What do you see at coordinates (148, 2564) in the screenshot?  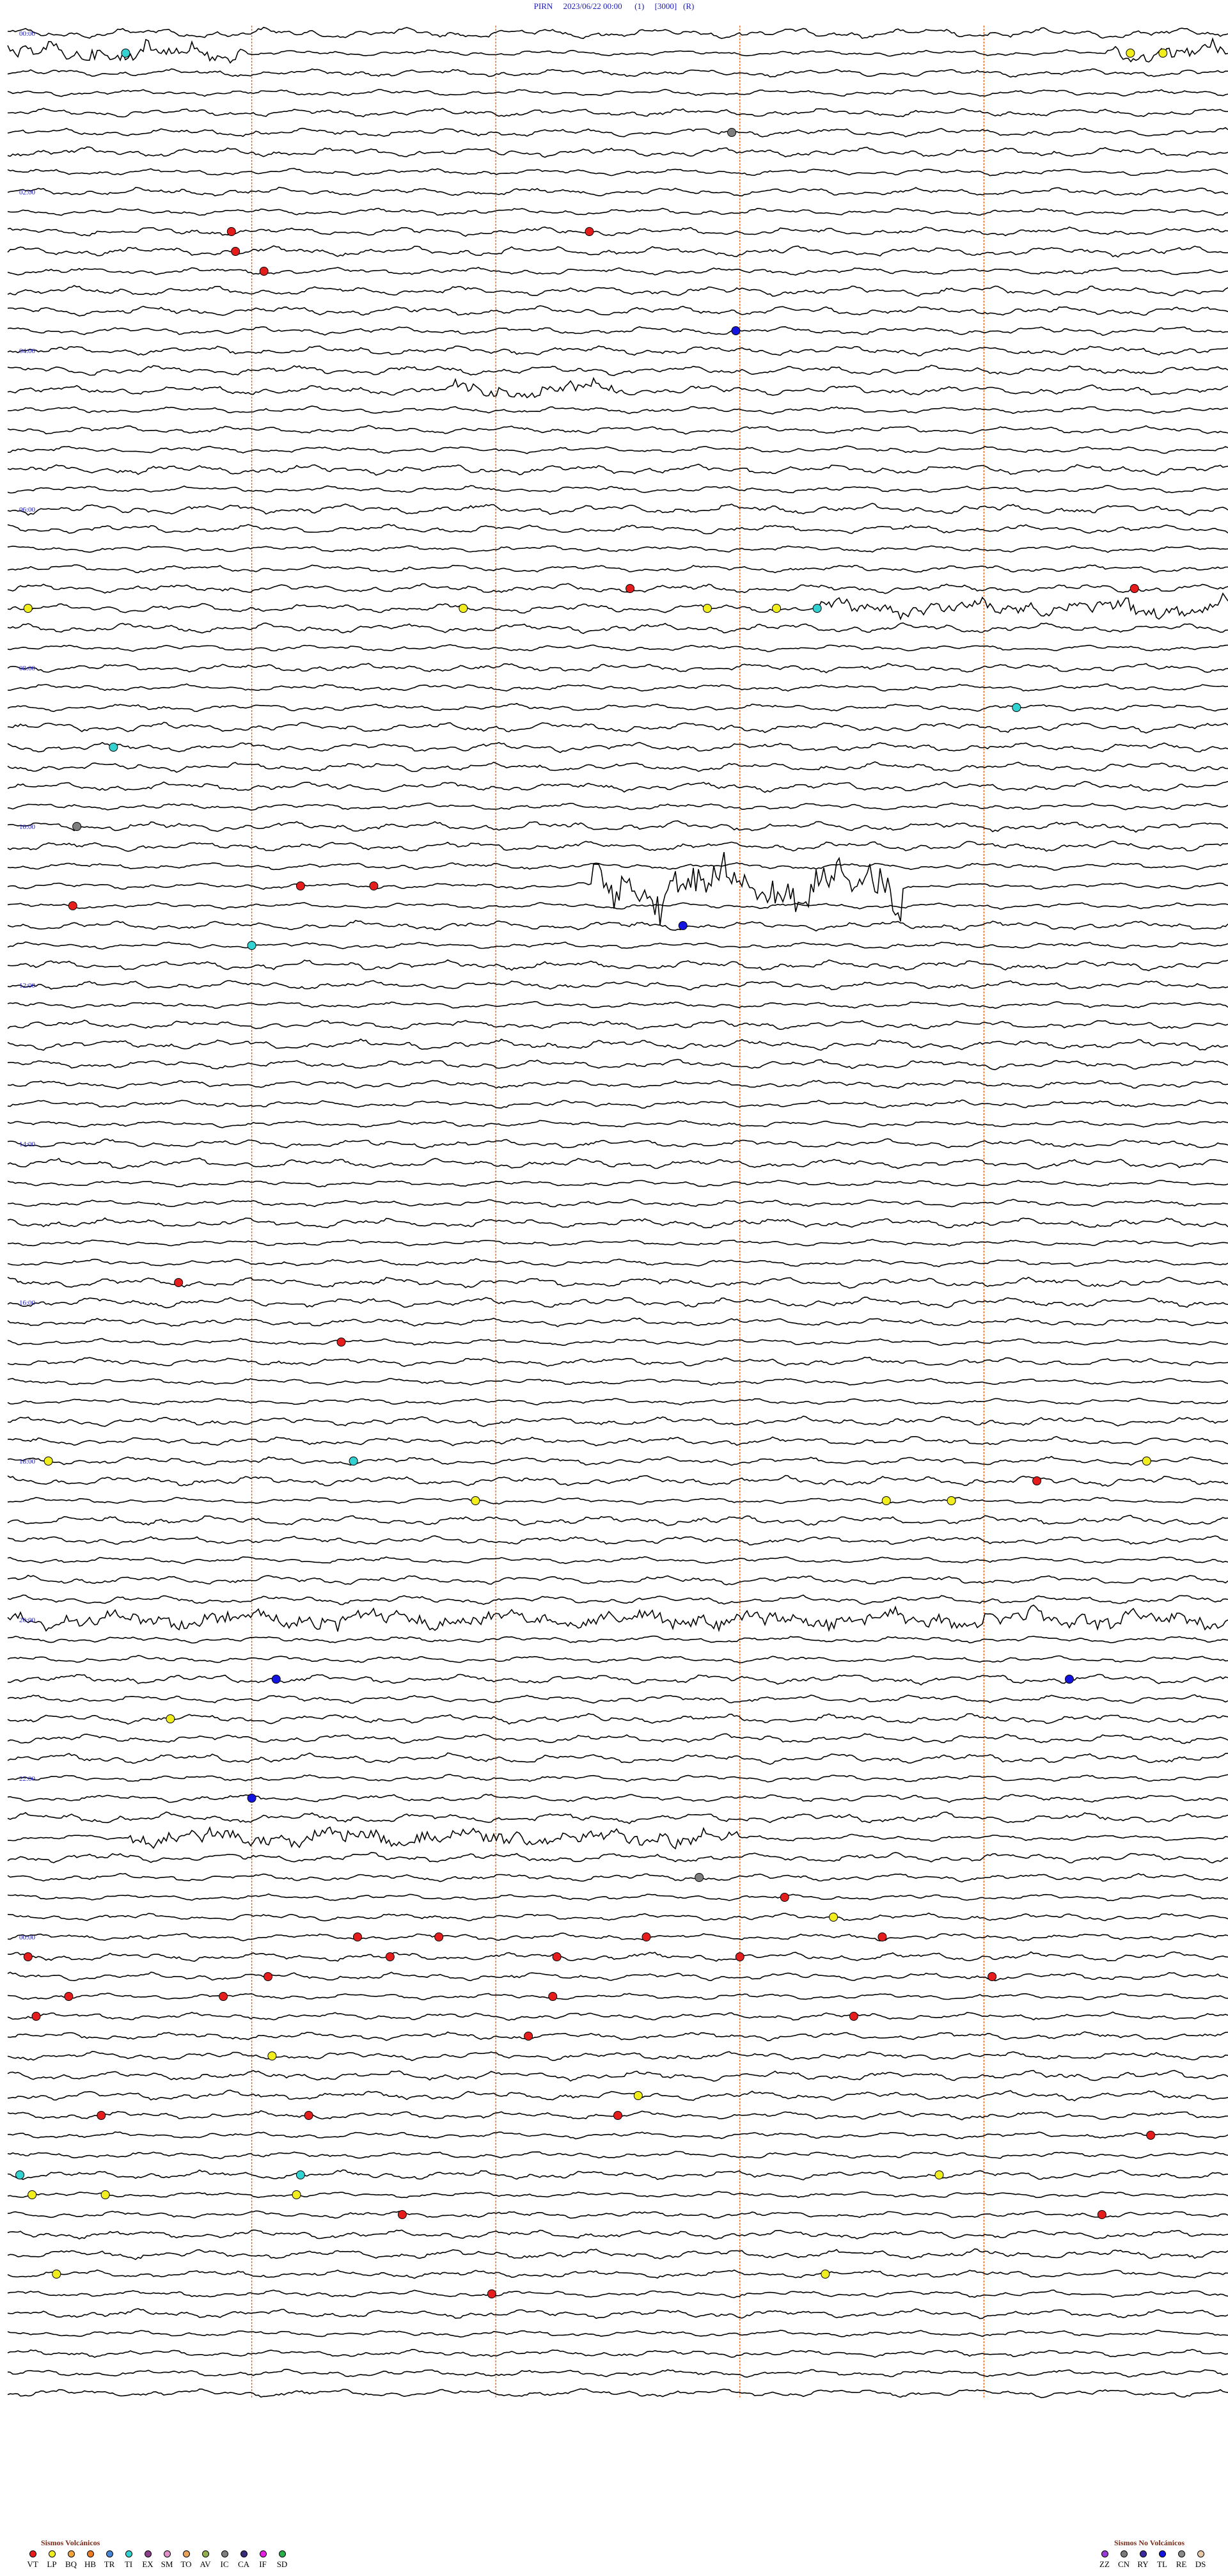 I see `legend-volcanic-ex-label: EX` at bounding box center [148, 2564].